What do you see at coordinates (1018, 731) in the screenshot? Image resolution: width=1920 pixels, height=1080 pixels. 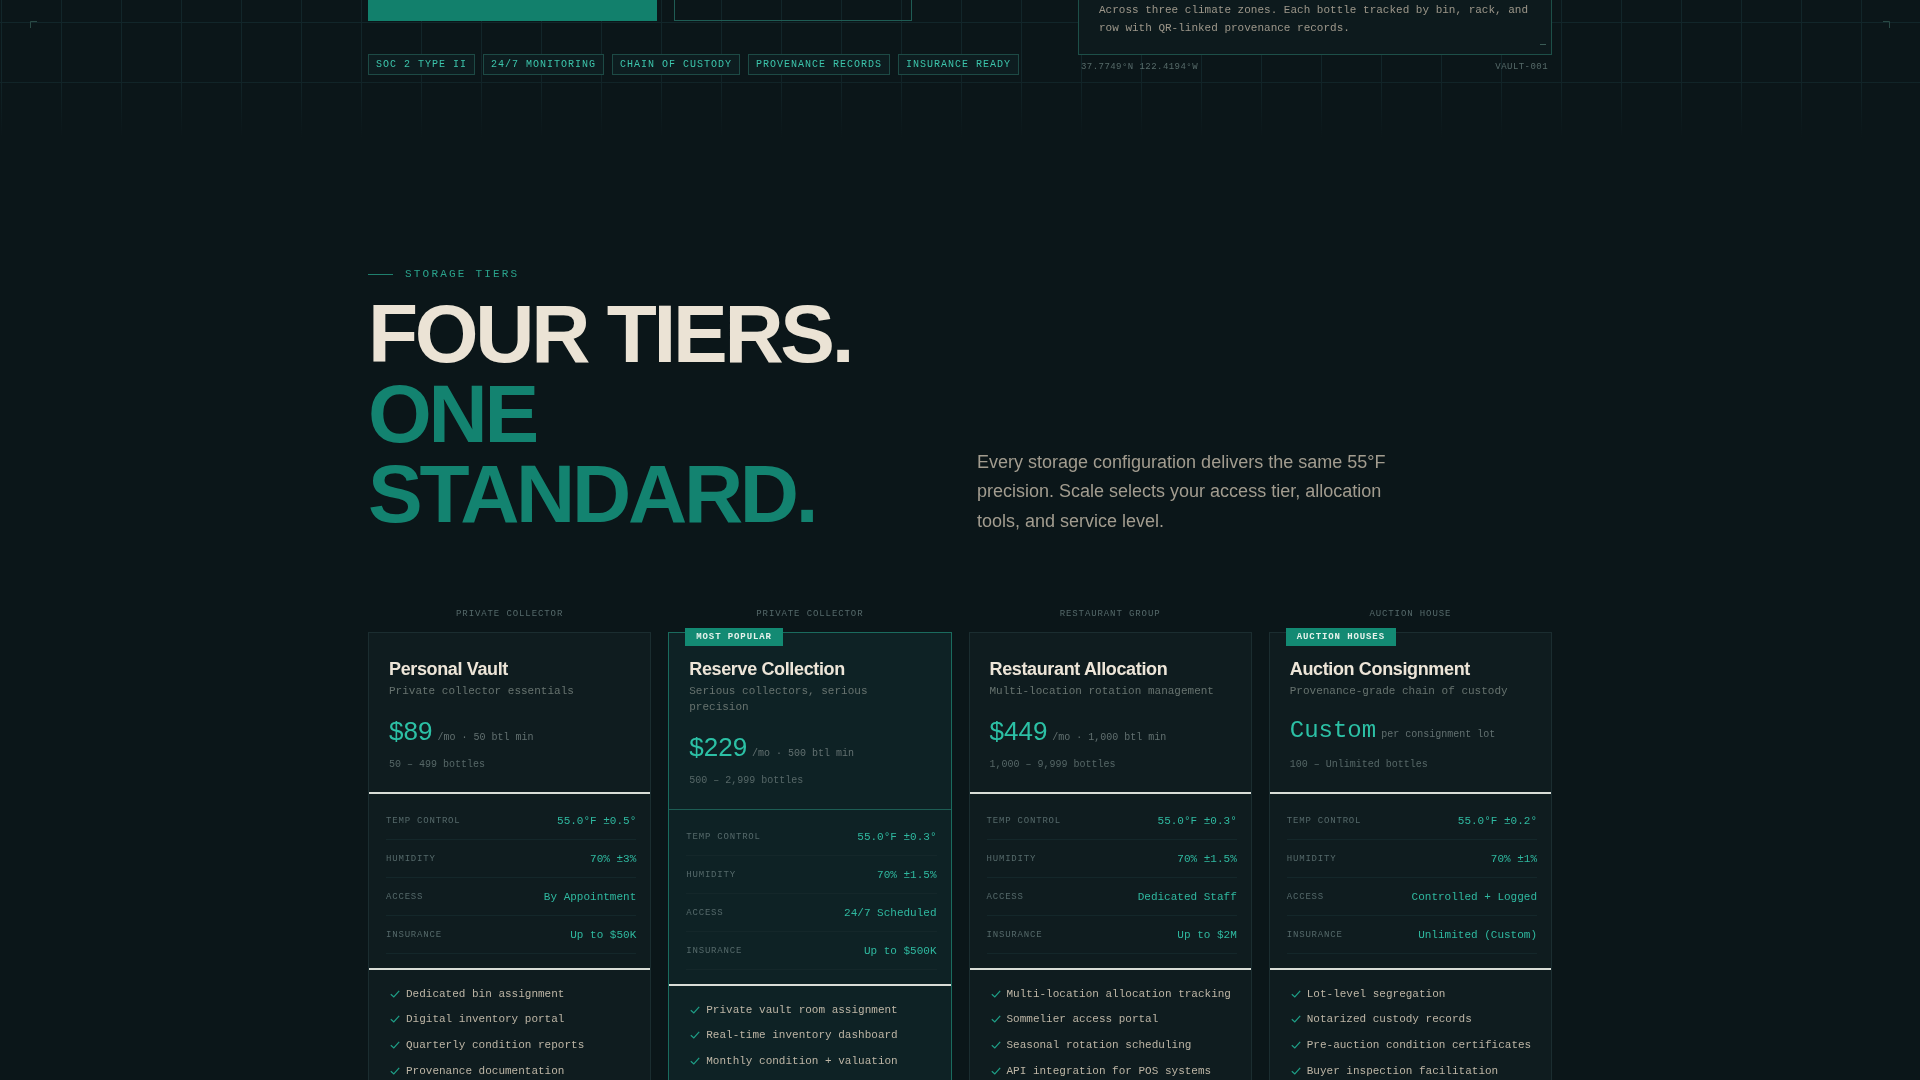 I see `price-amount: $449` at bounding box center [1018, 731].